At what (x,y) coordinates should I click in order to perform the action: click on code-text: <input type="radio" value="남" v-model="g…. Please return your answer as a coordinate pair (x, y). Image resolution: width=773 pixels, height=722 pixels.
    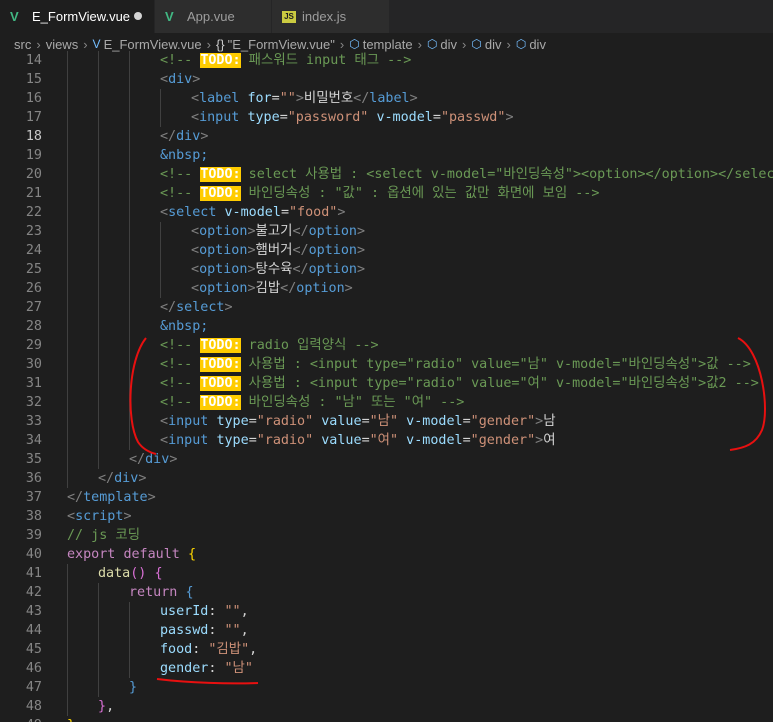
    Looking at the image, I should click on (358, 421).